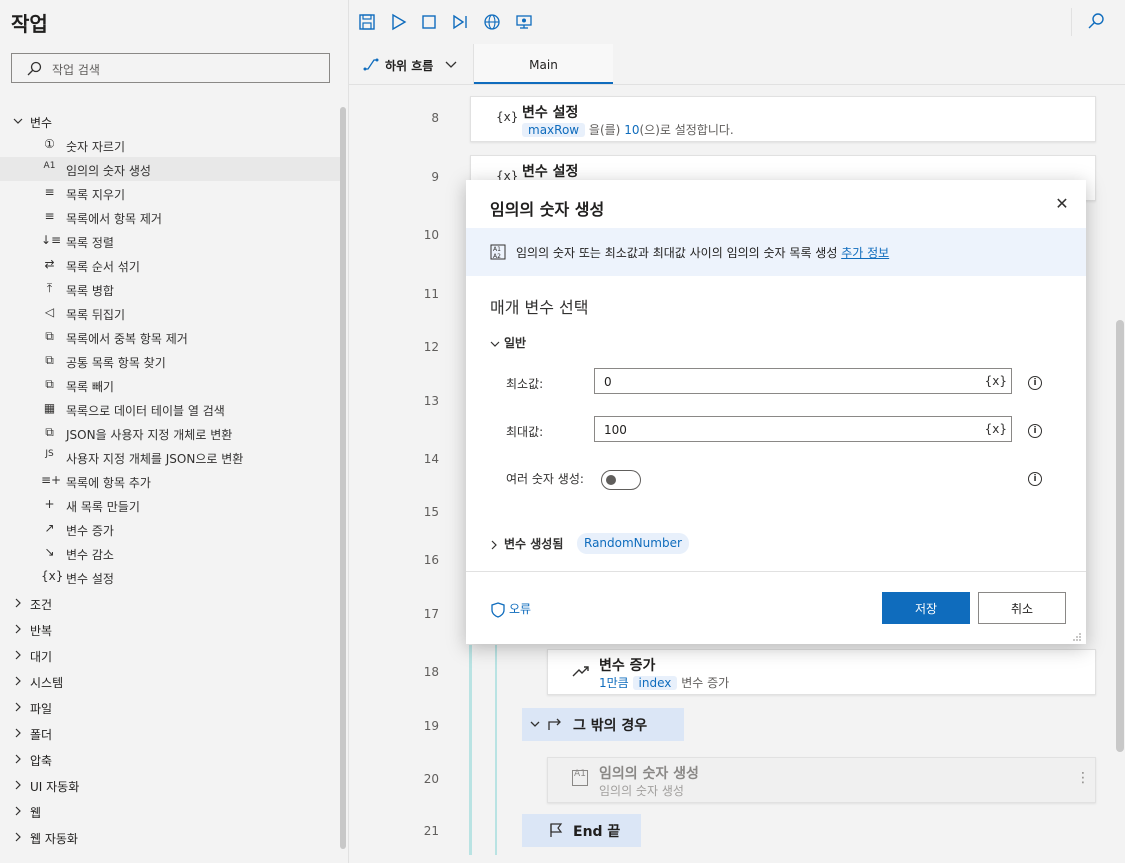 This screenshot has height=863, width=1125. Describe the element at coordinates (520, 609) in the screenshot. I see `on-error-label: 오류` at that location.